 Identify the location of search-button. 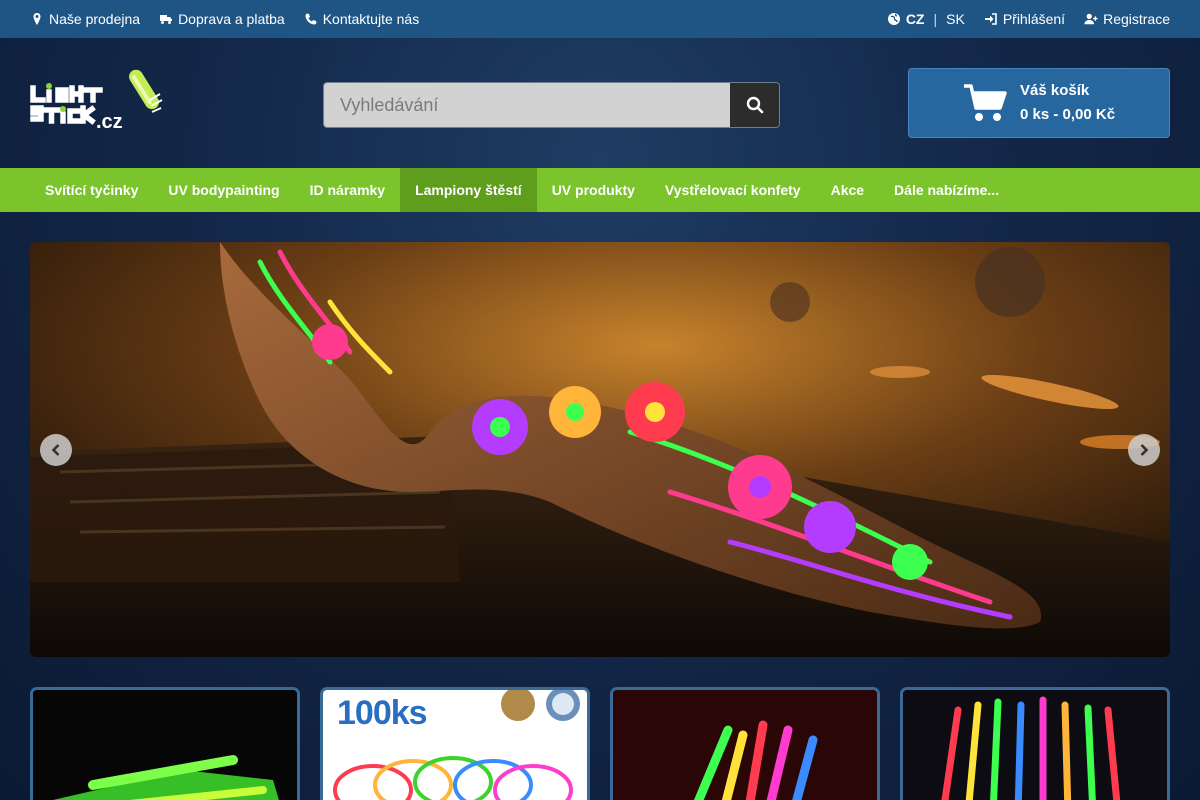
(754, 105).